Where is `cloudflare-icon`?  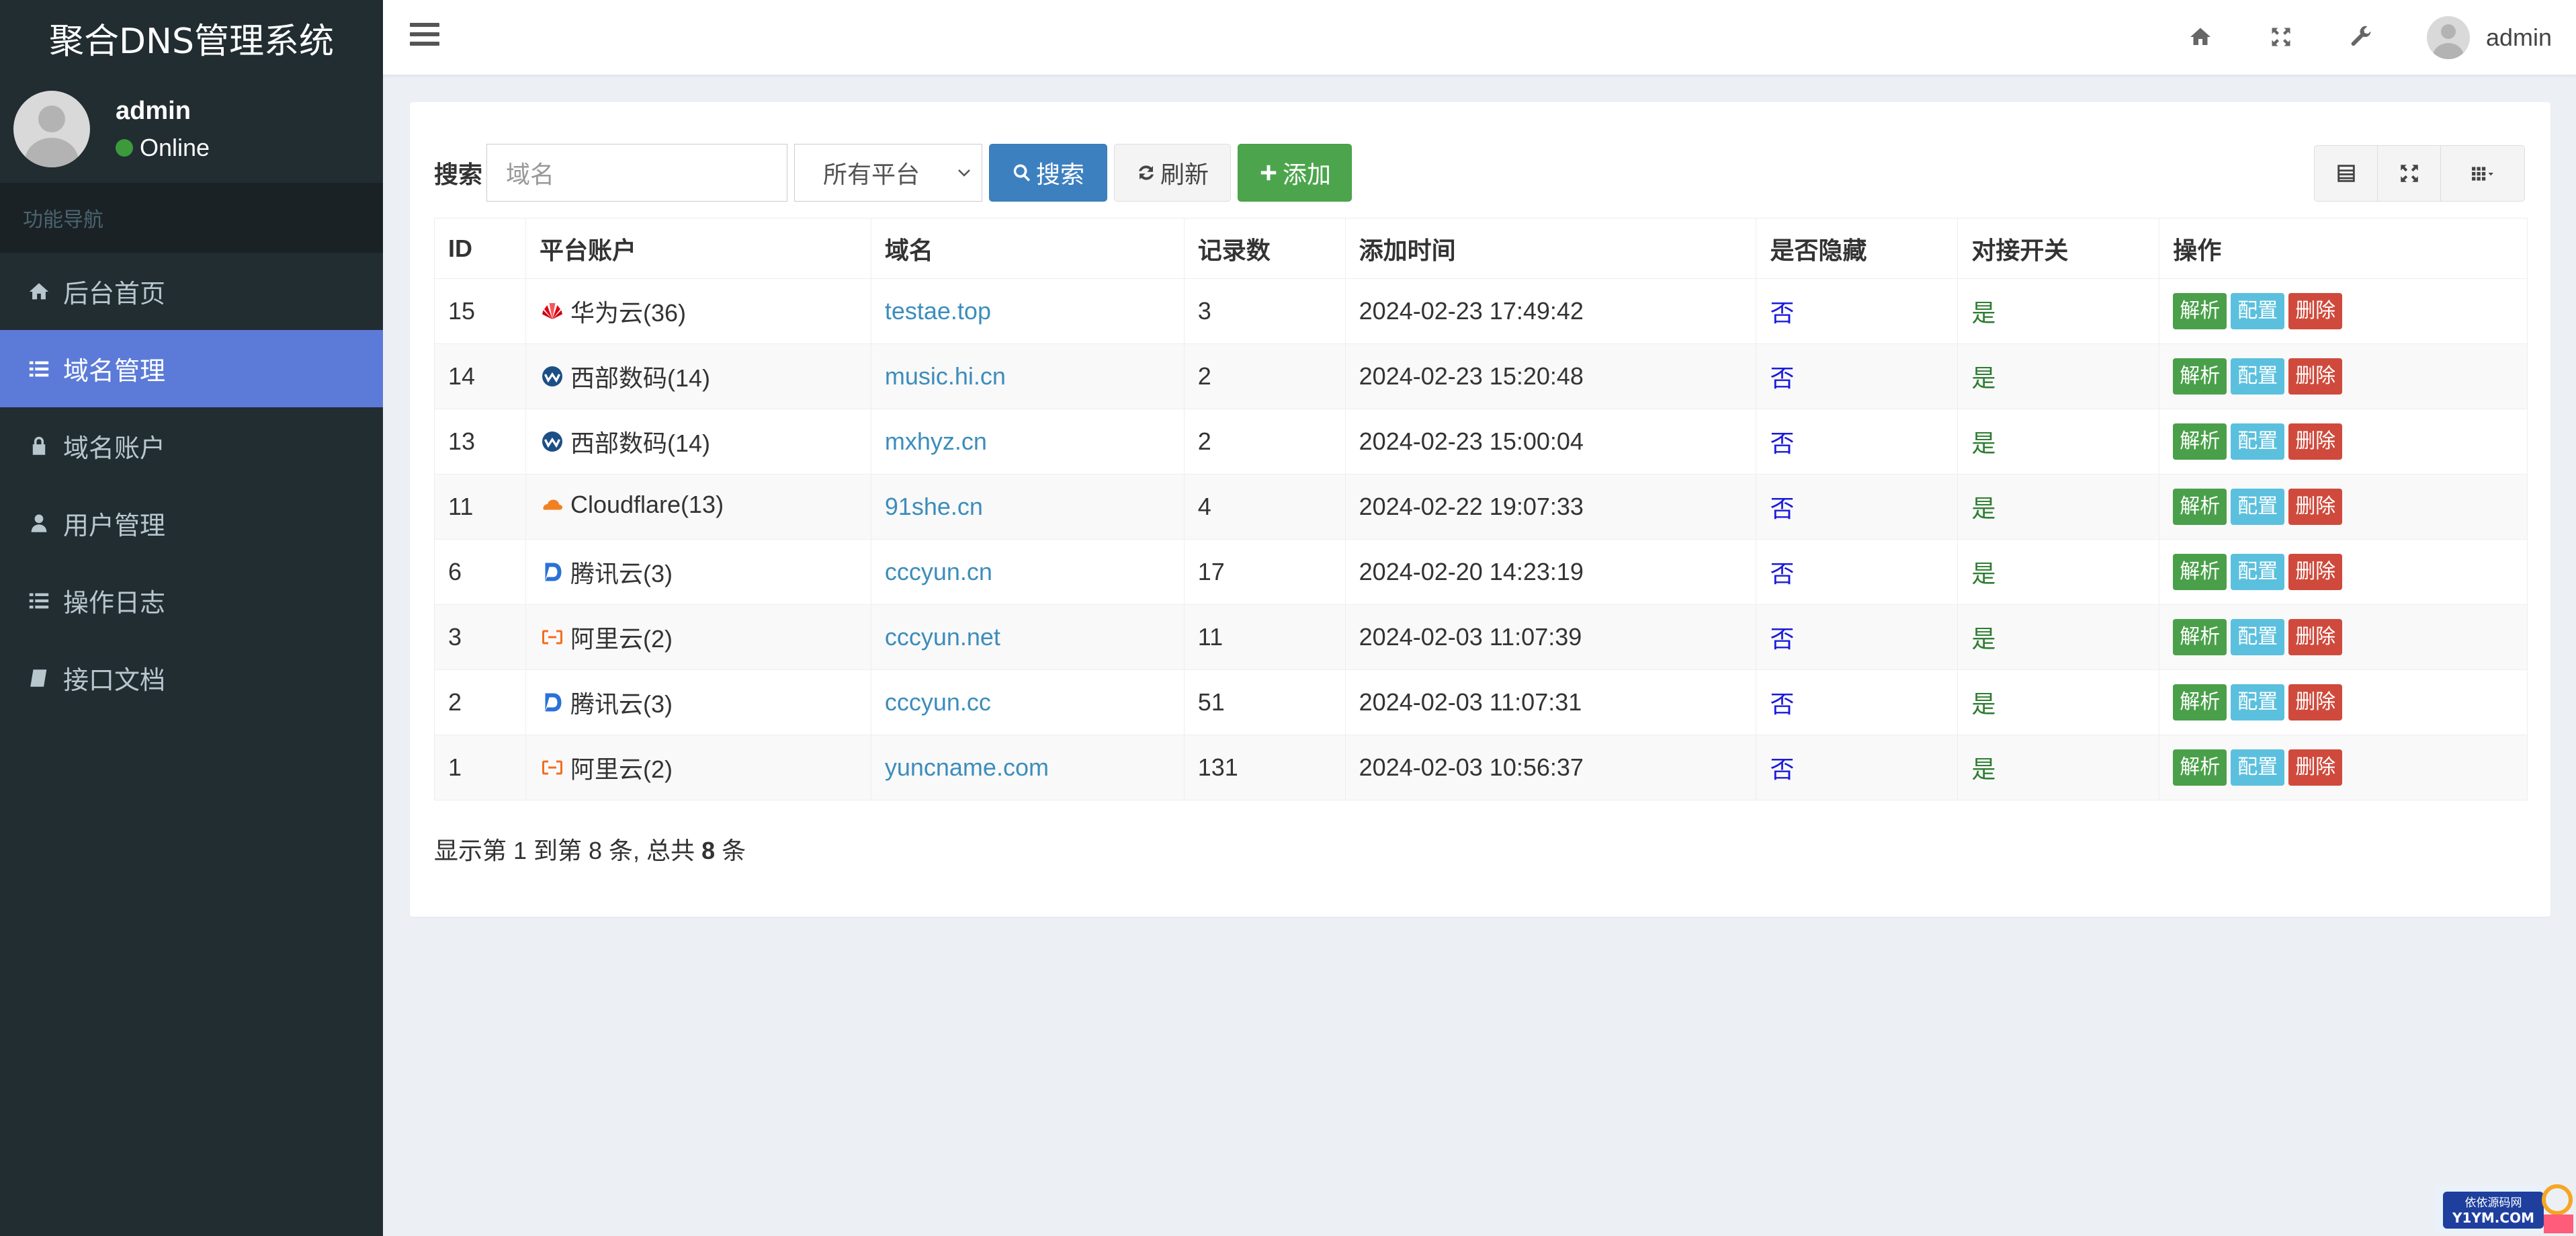 cloudflare-icon is located at coordinates (552, 505).